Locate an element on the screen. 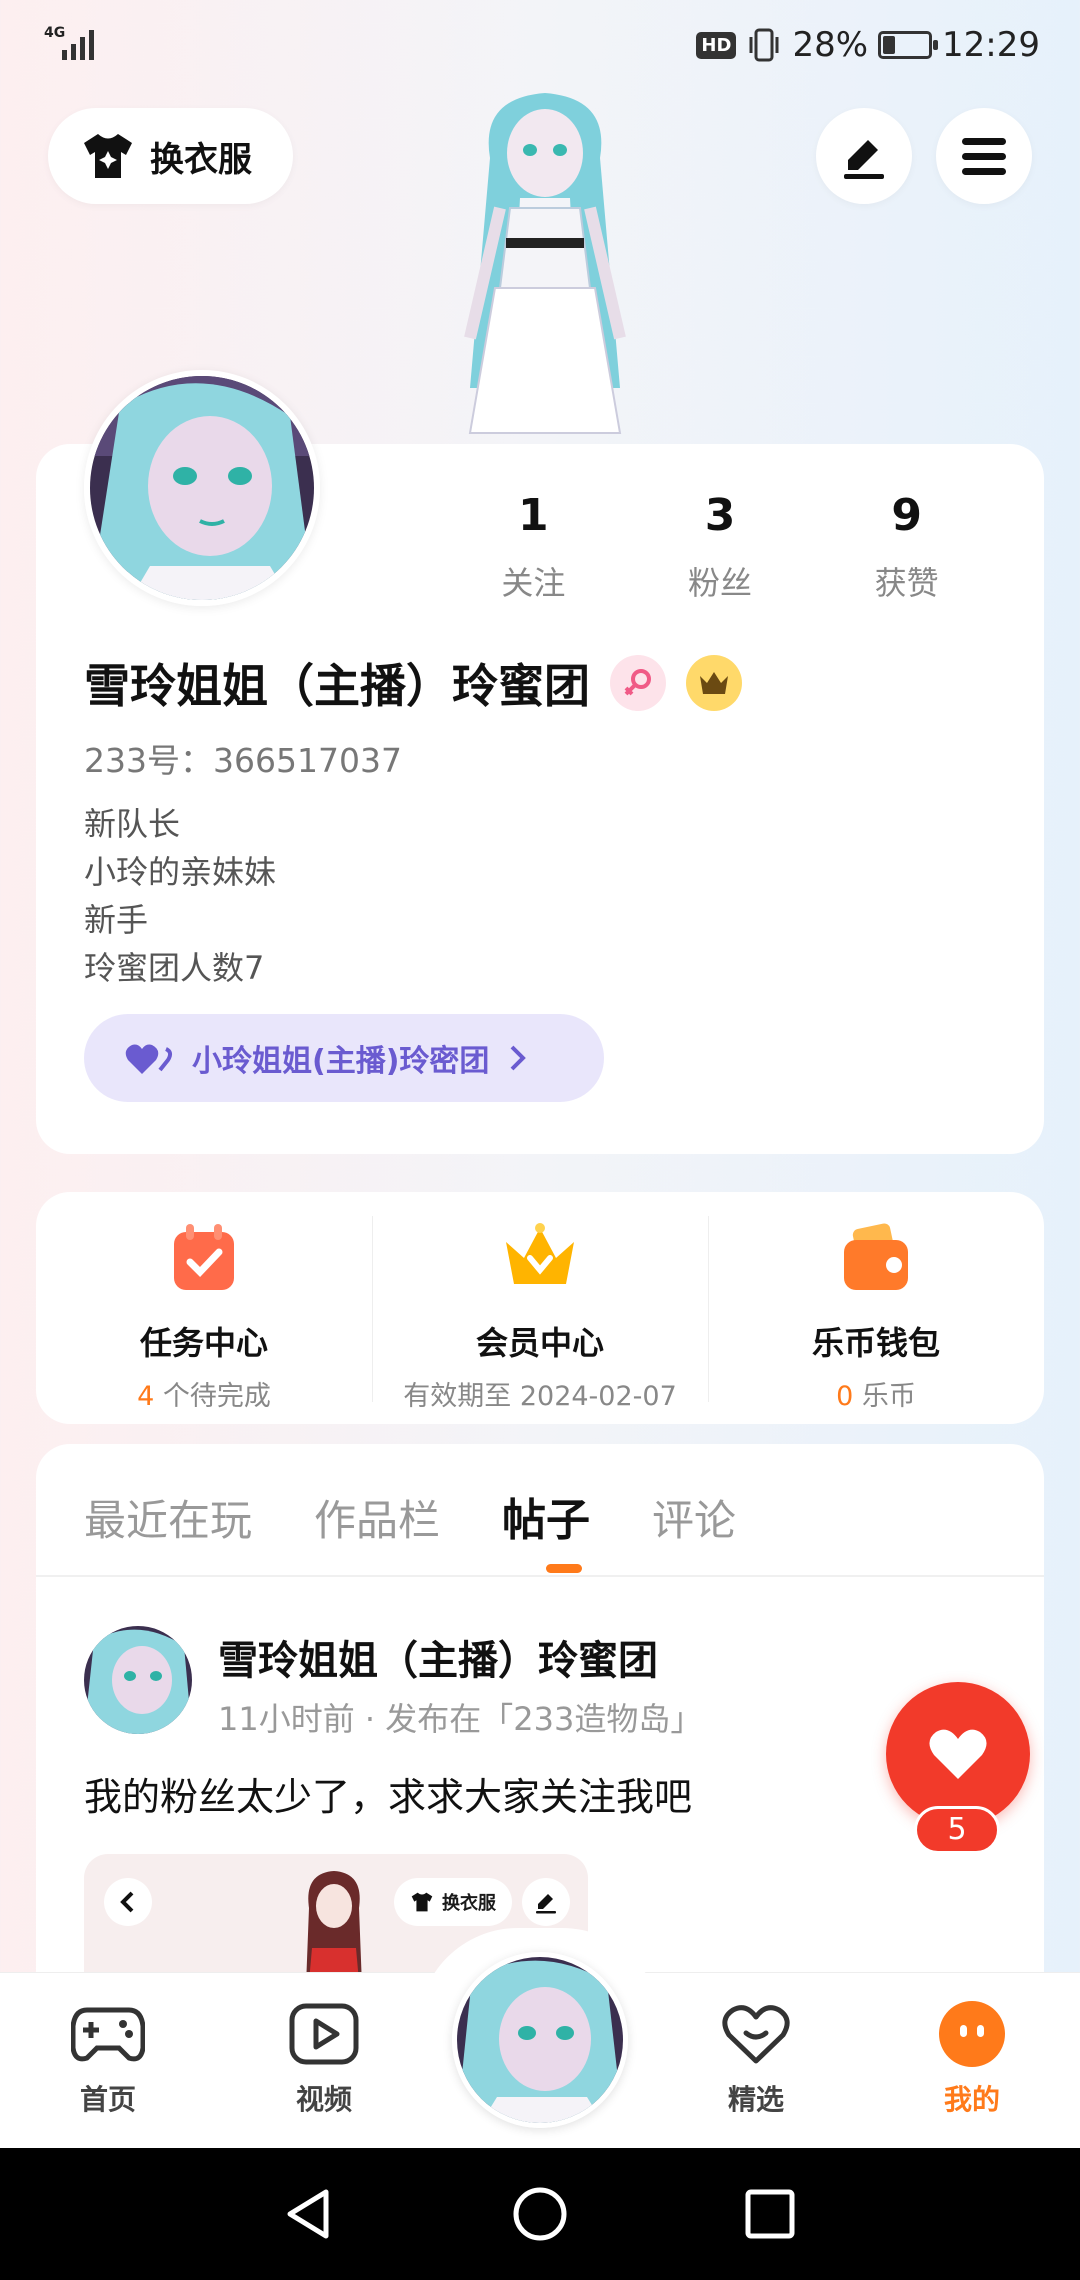 The image size is (1080, 2280). floating-like-button is located at coordinates (958, 1754).